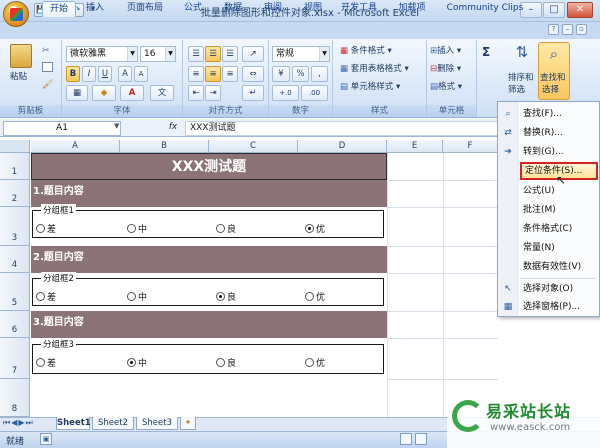 Image resolution: width=600 pixels, height=448 pixels. Describe the element at coordinates (47, 85) in the screenshot. I see `format-painter-icon: 🖌` at that location.